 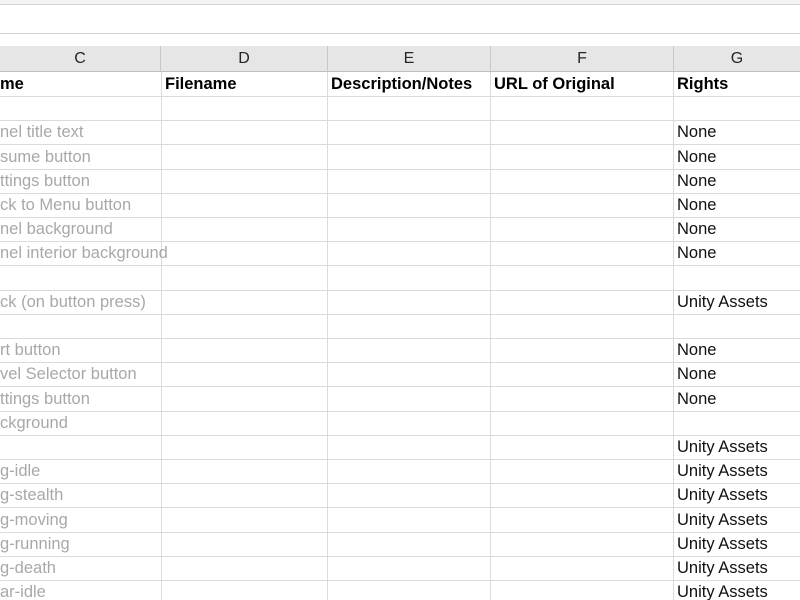 What do you see at coordinates (737, 84) in the screenshot?
I see `header-cell-rights: Rights` at bounding box center [737, 84].